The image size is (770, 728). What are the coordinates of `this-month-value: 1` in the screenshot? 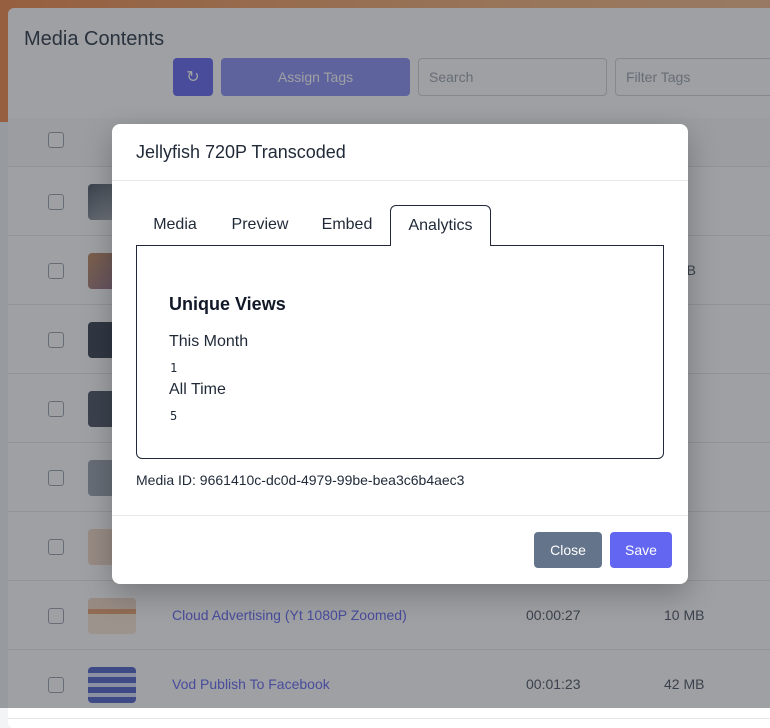 It's located at (174, 368).